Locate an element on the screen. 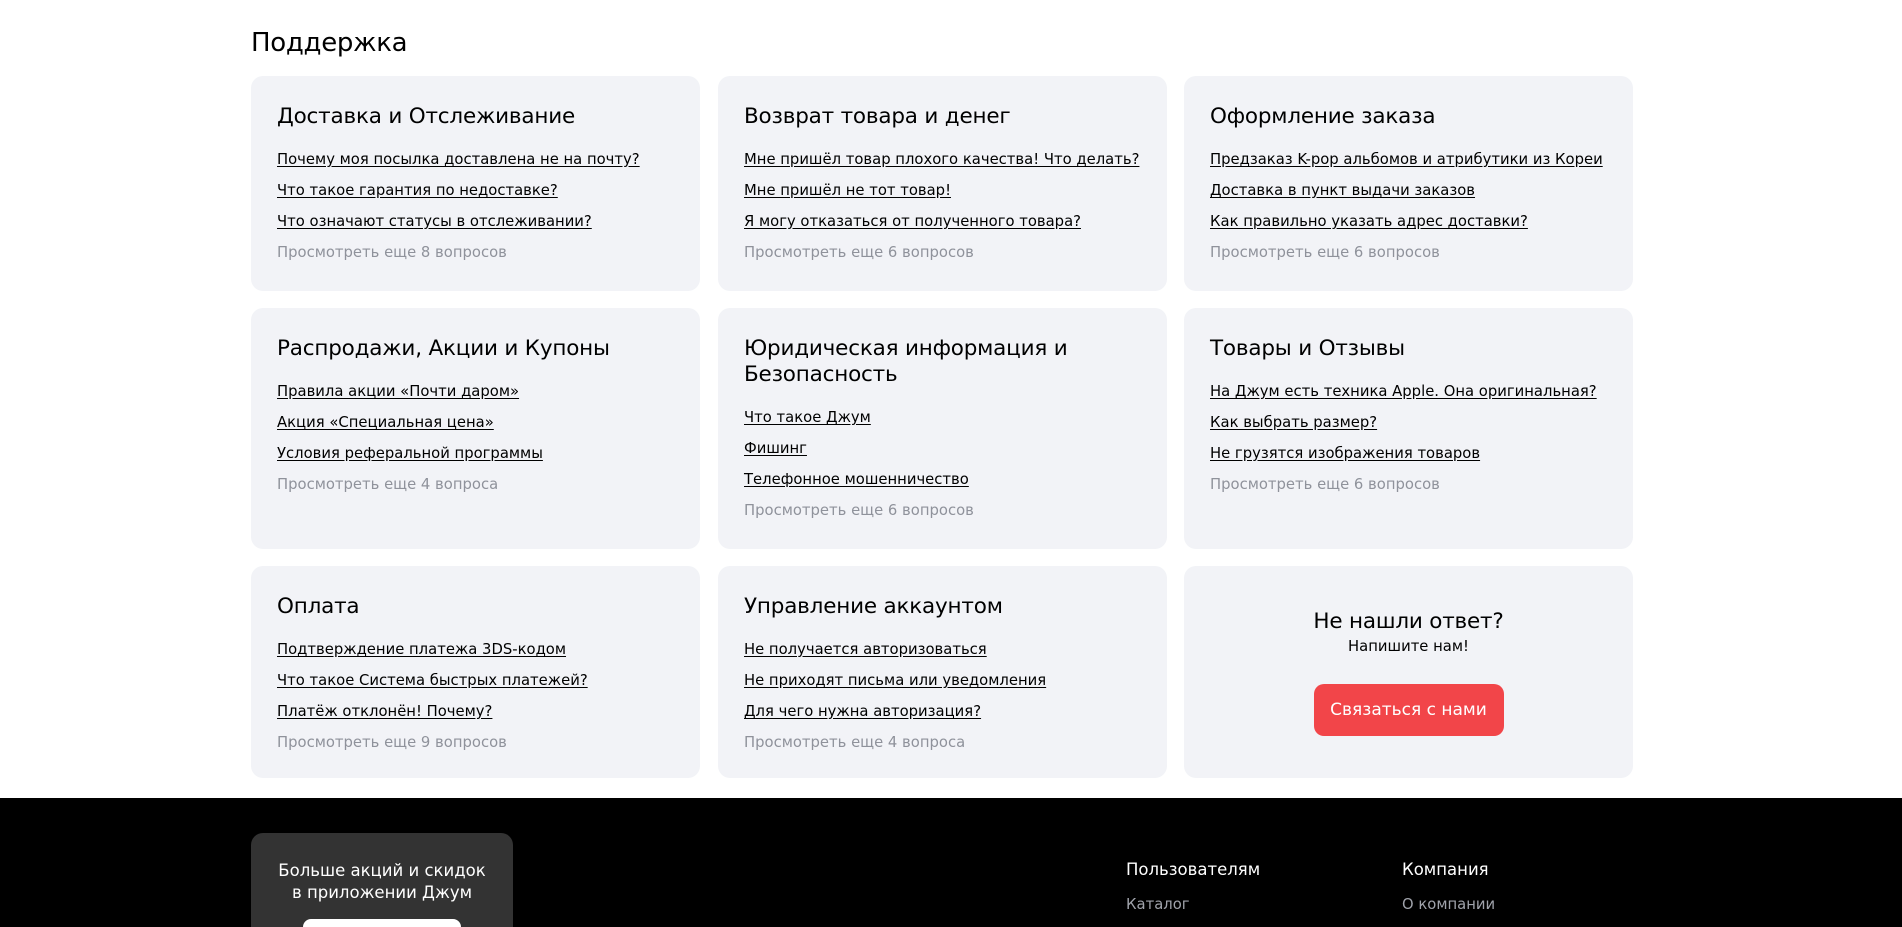  card-title: Оплата is located at coordinates (318, 606).